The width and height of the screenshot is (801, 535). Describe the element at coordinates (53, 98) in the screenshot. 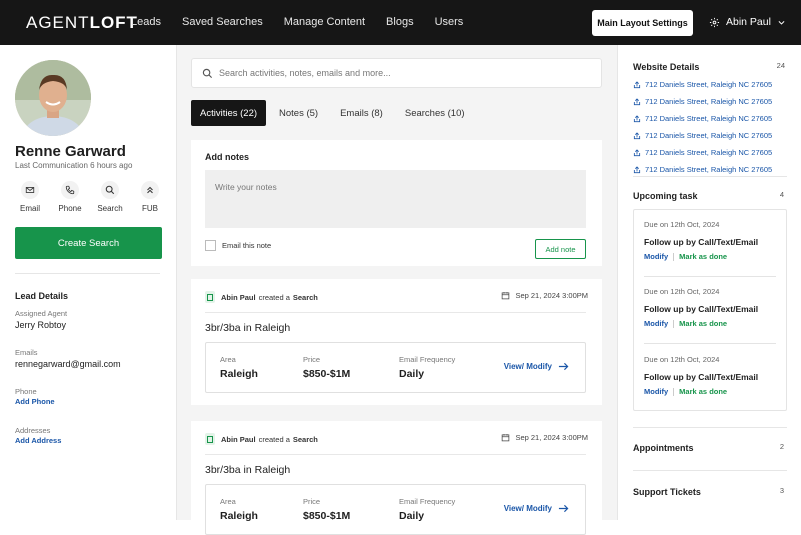

I see `avatar` at that location.